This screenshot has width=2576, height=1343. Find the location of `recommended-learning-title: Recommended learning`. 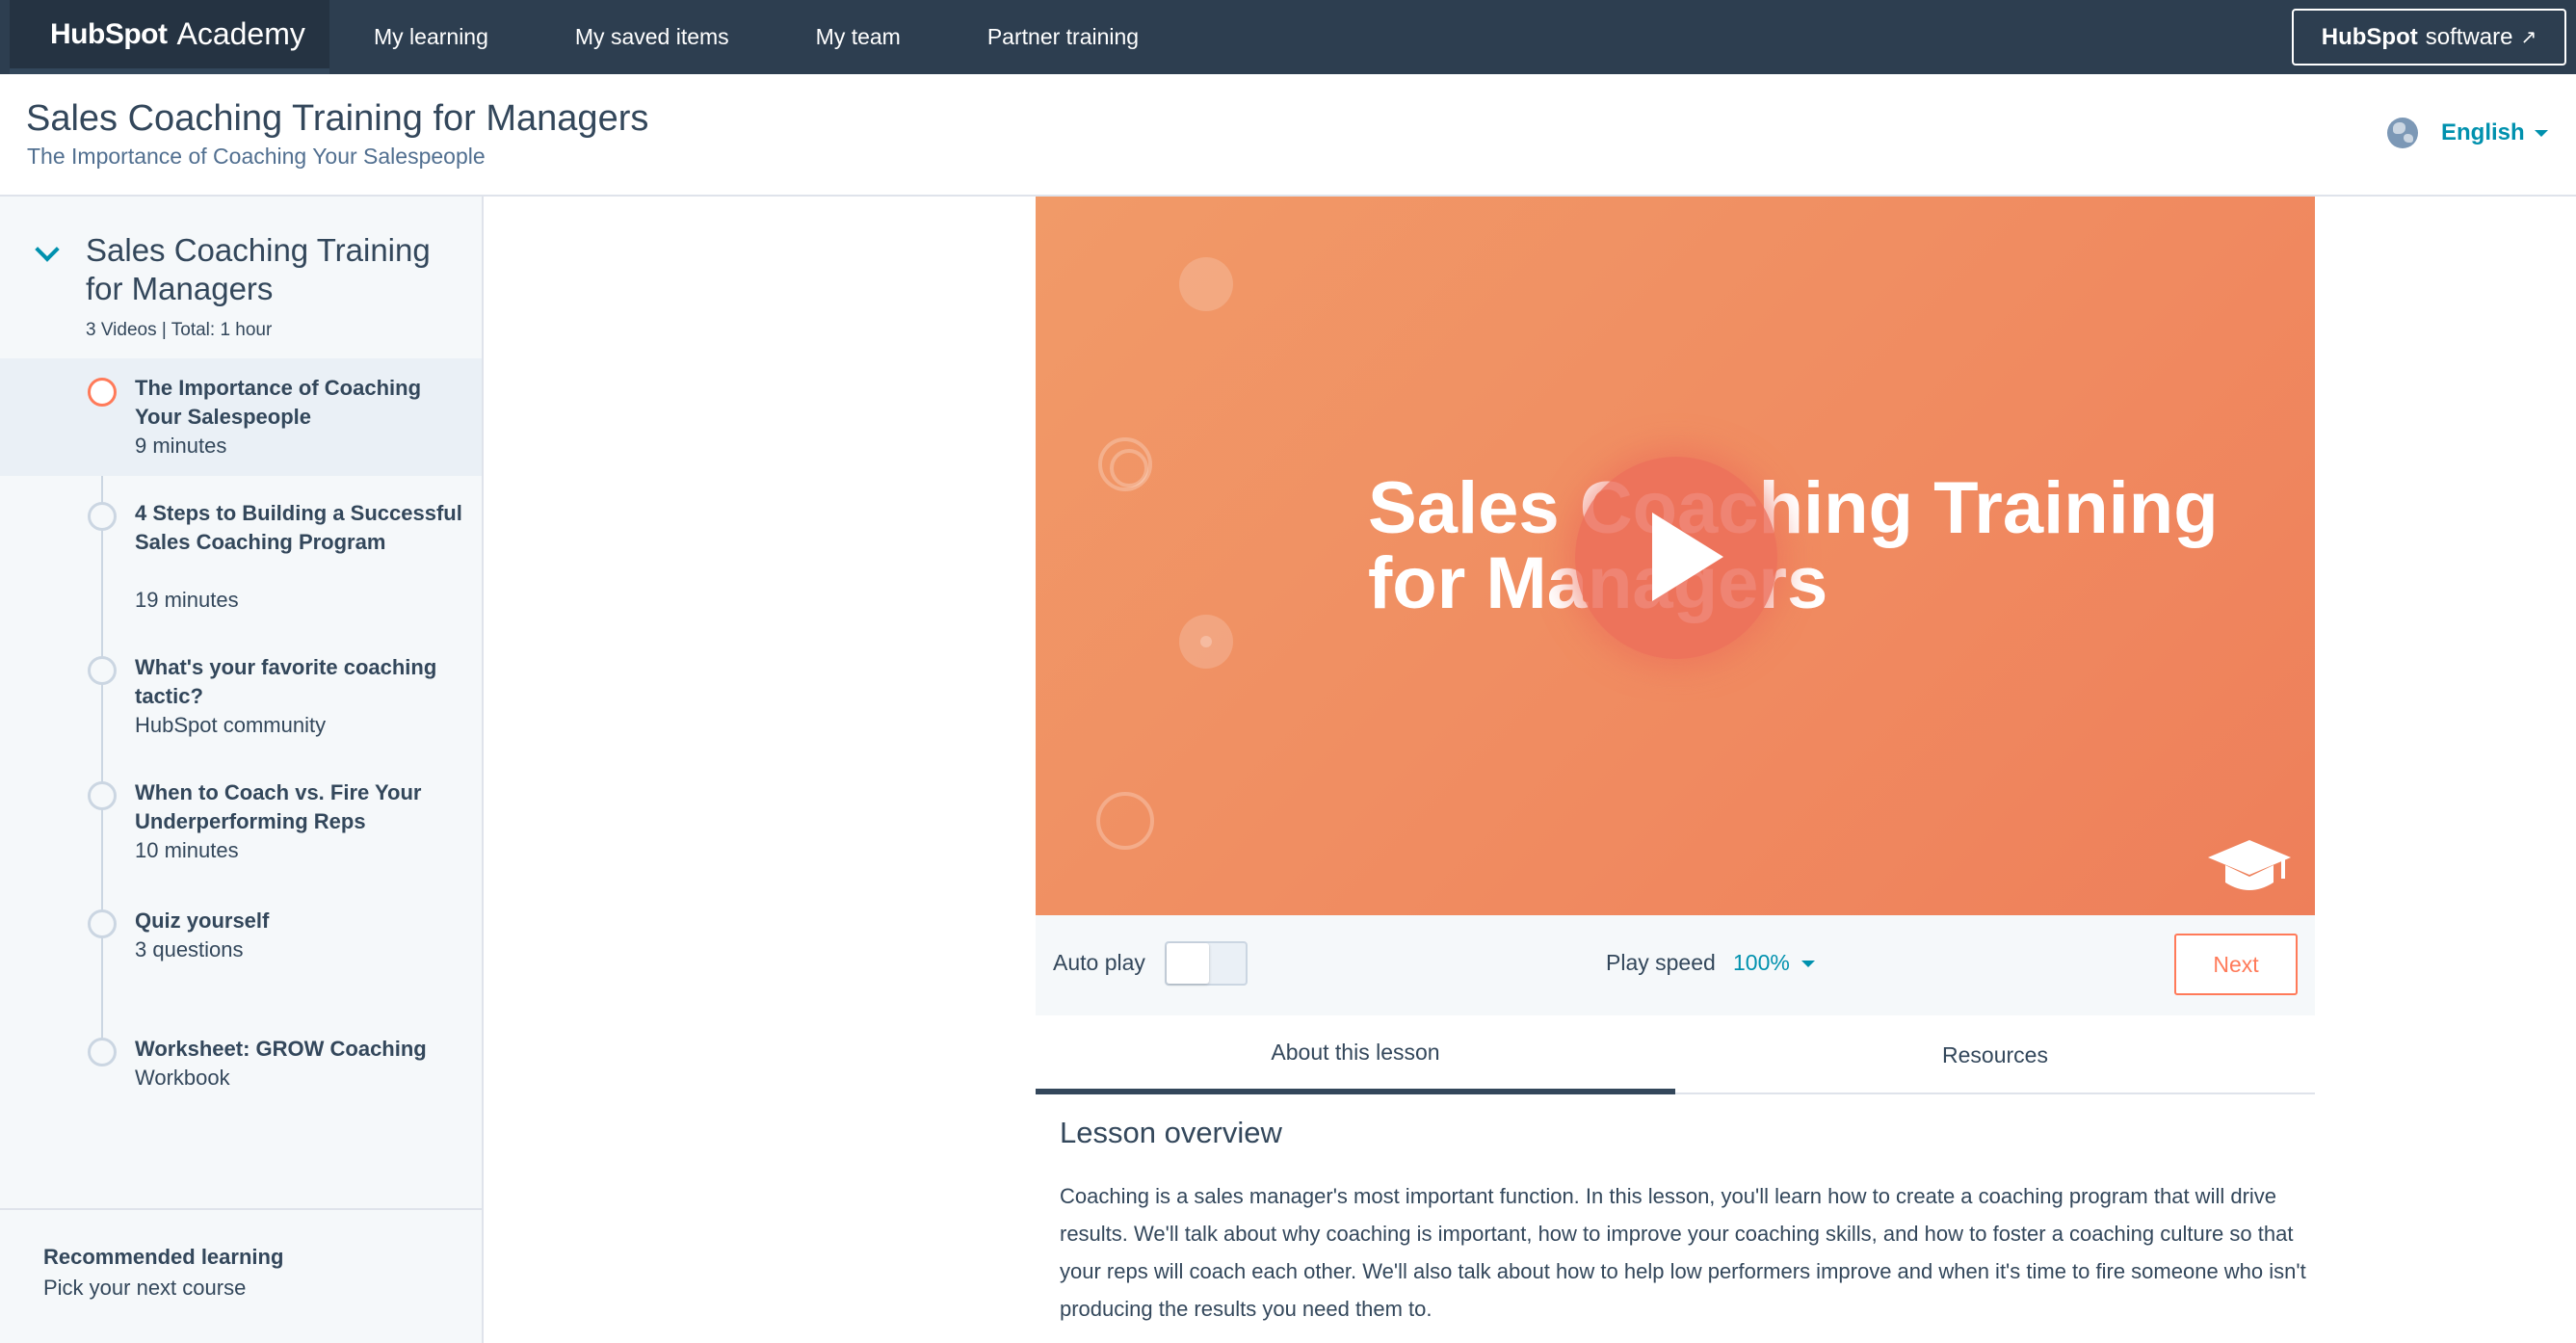

recommended-learning-title: Recommended learning is located at coordinates (163, 1257).